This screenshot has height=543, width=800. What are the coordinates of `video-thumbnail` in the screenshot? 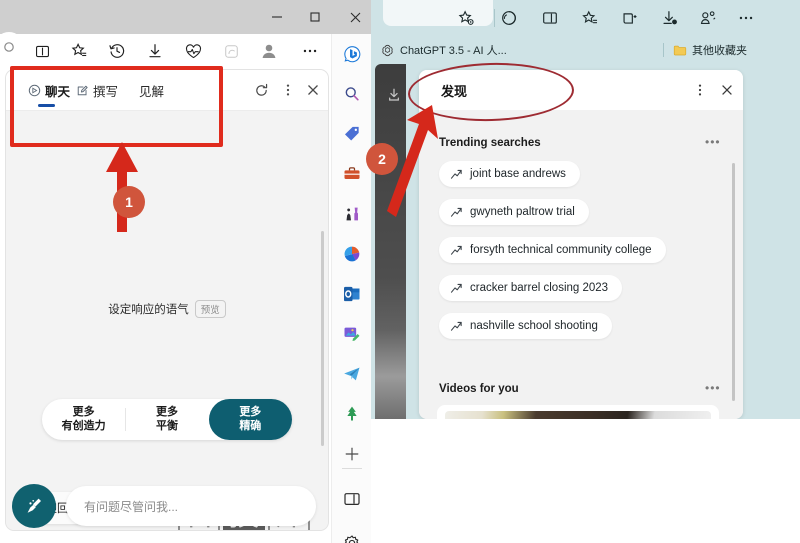 It's located at (578, 415).